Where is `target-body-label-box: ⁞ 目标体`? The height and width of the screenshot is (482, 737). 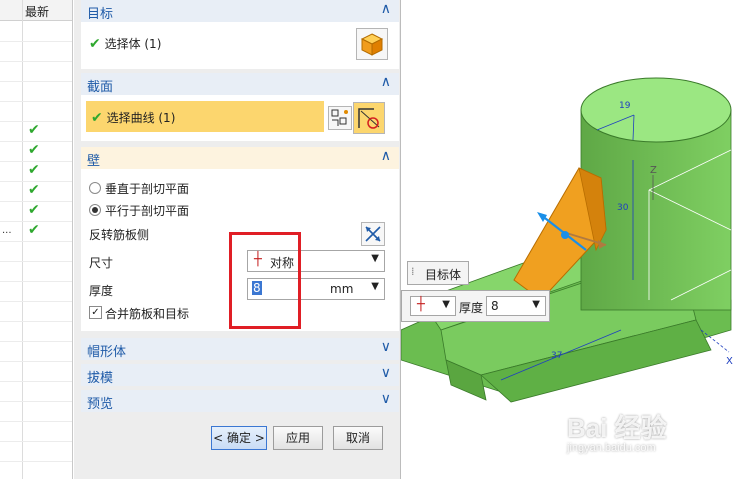 target-body-label-box: ⁞ 目标体 is located at coordinates (438, 273).